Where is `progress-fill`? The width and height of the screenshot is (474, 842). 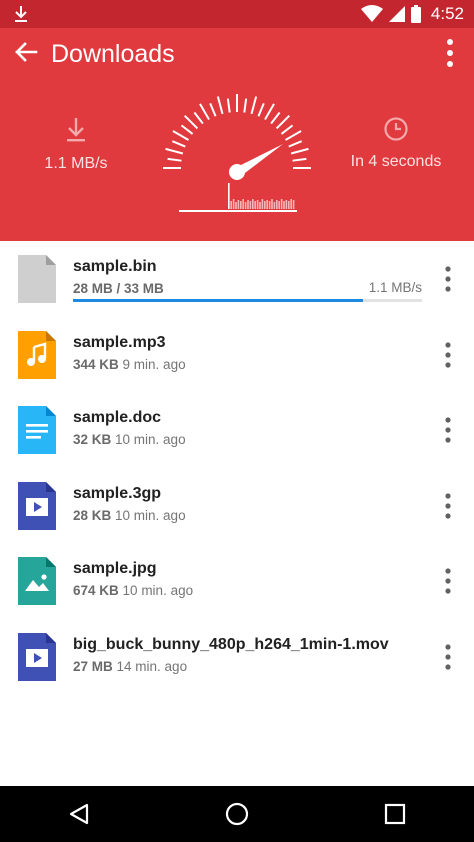
progress-fill is located at coordinates (218, 300).